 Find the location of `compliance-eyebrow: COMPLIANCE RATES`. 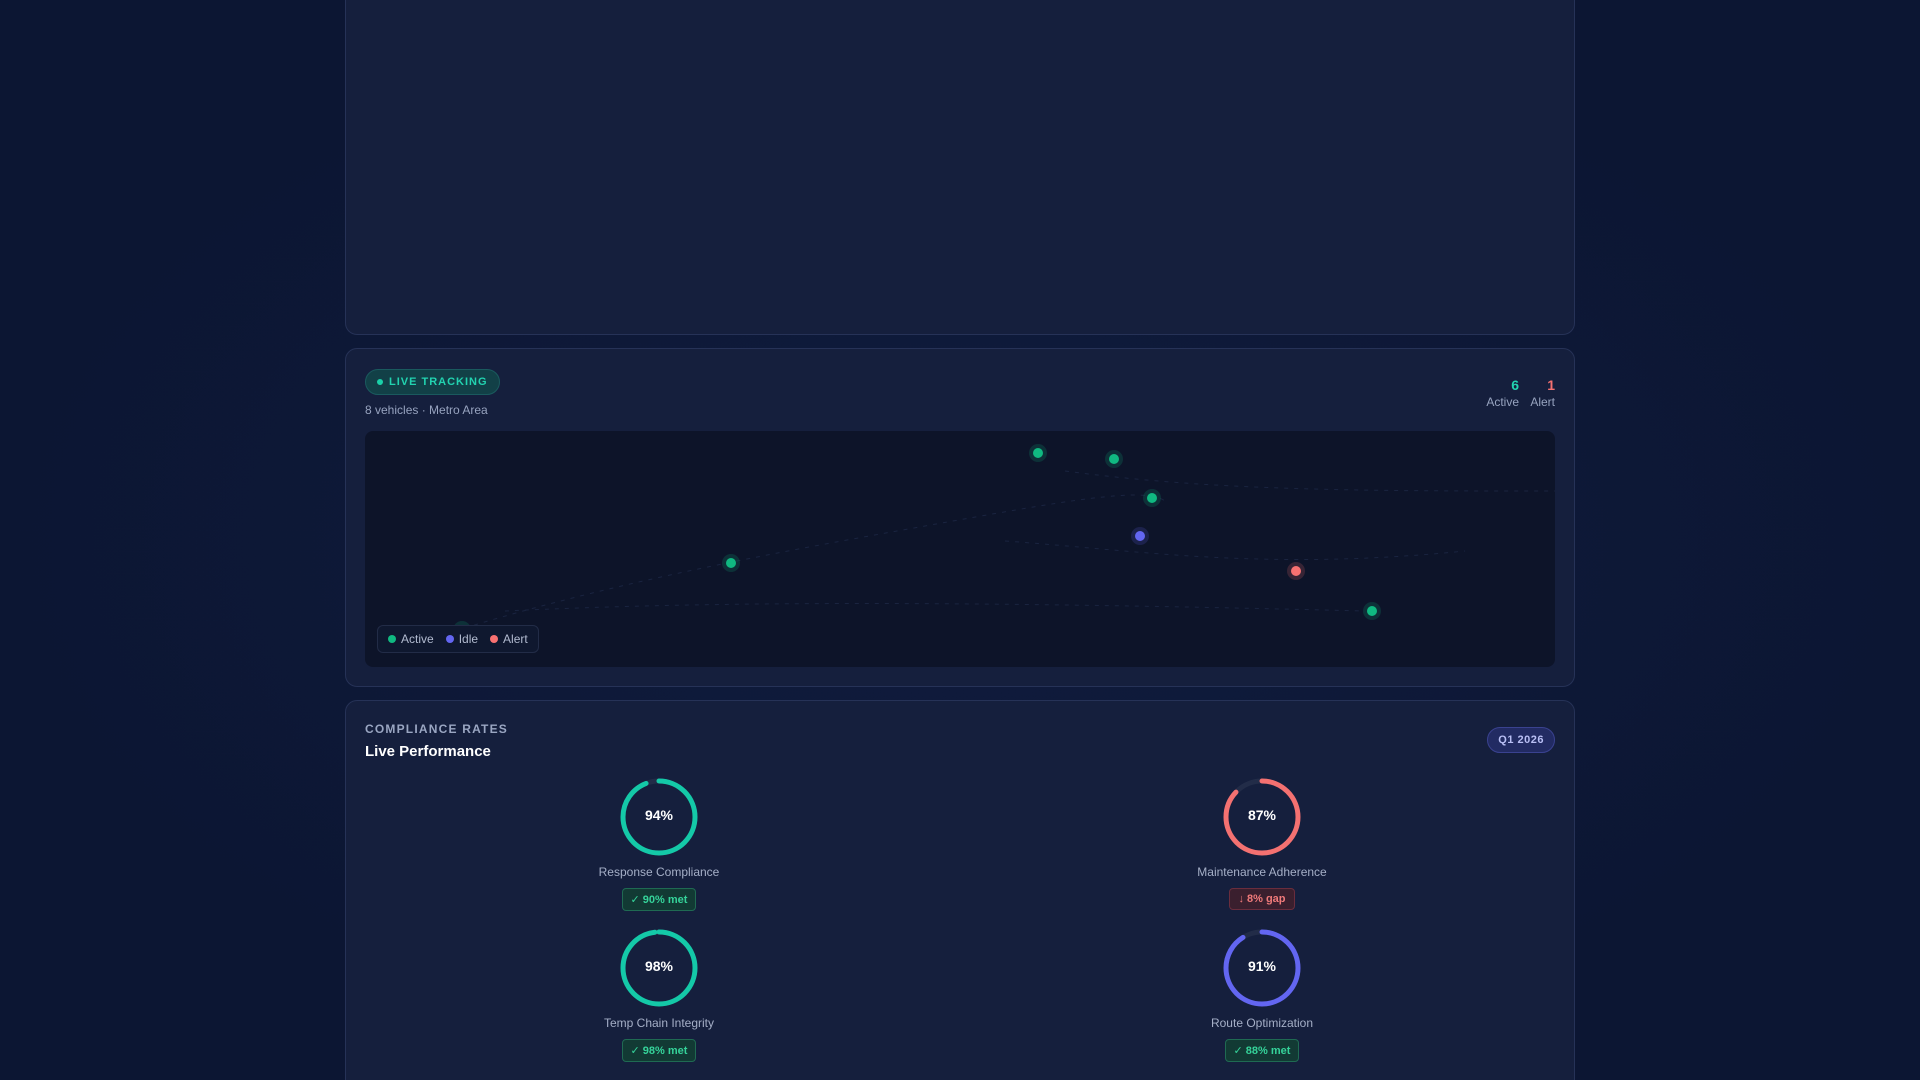

compliance-eyebrow: COMPLIANCE RATES is located at coordinates (436, 729).